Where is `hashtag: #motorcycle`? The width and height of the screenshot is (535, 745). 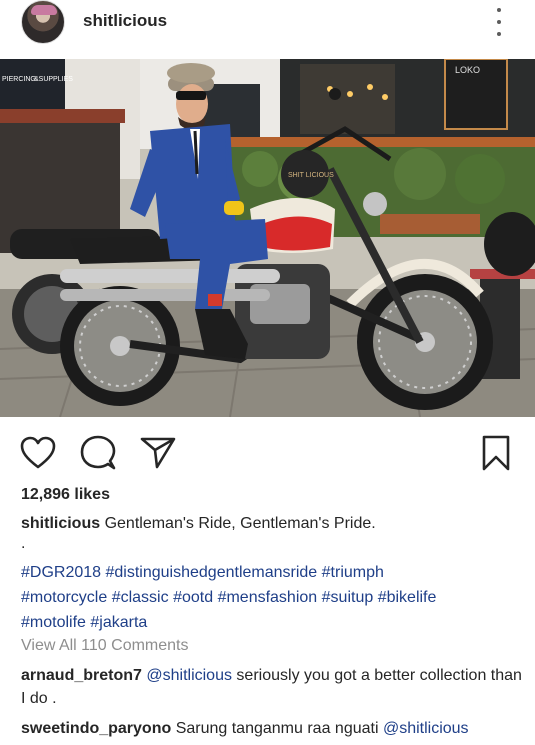 hashtag: #motorcycle is located at coordinates (64, 597).